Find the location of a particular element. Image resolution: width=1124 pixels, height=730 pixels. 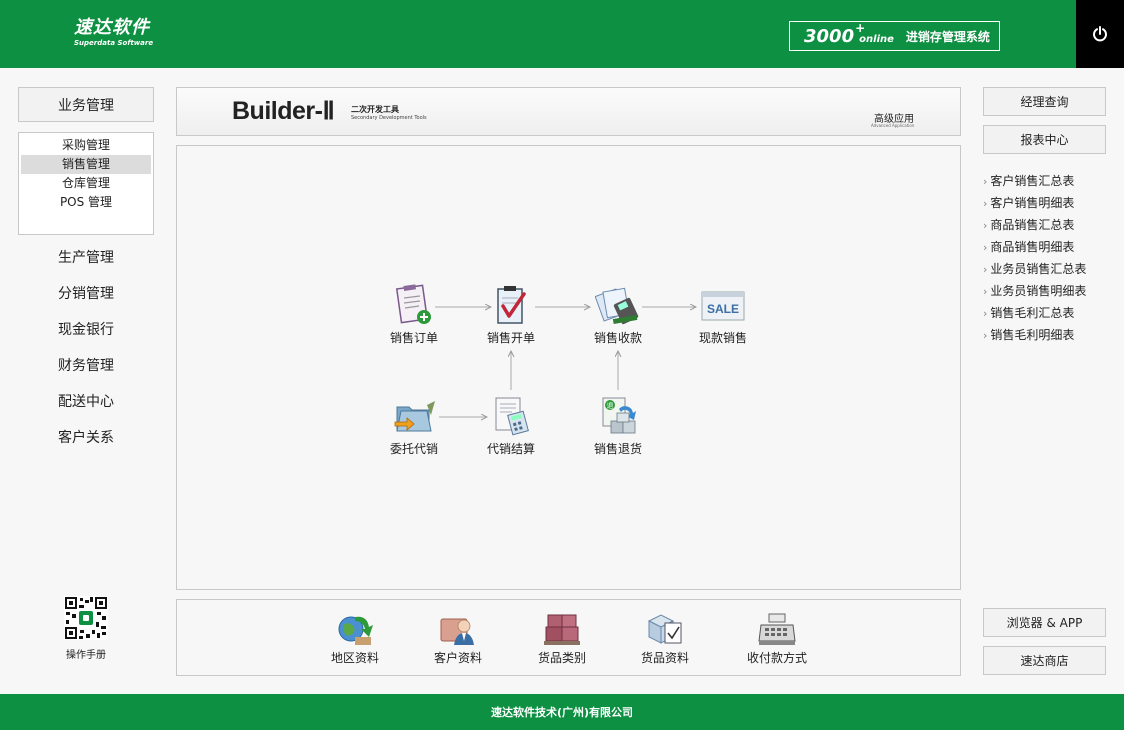

banner-subtitle-en: Secondary Development Tools is located at coordinates (389, 118).